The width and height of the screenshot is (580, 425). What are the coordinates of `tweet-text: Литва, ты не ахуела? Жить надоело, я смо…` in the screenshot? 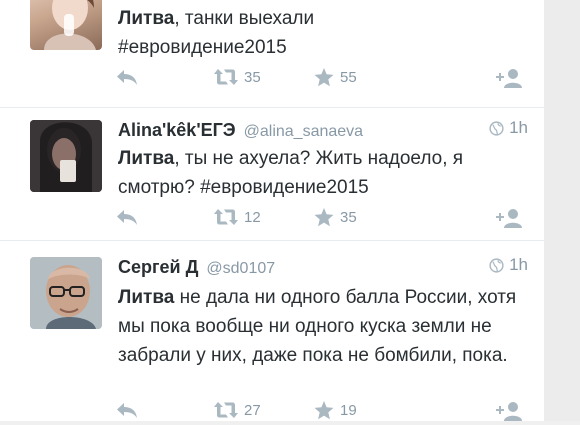 It's located at (291, 173).